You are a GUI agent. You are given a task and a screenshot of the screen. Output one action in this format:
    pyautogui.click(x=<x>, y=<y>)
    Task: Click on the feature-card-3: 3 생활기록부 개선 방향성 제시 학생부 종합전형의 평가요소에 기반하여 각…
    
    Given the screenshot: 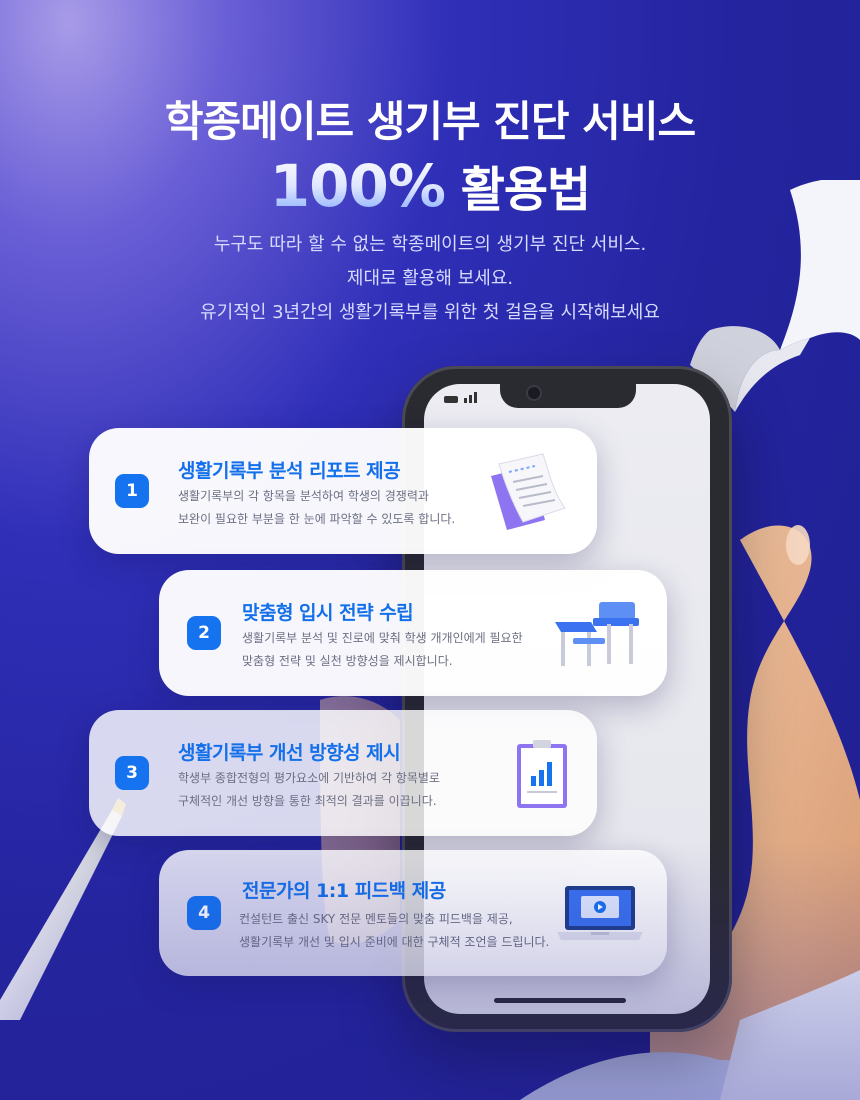 What is the action you would take?
    pyautogui.click(x=343, y=773)
    